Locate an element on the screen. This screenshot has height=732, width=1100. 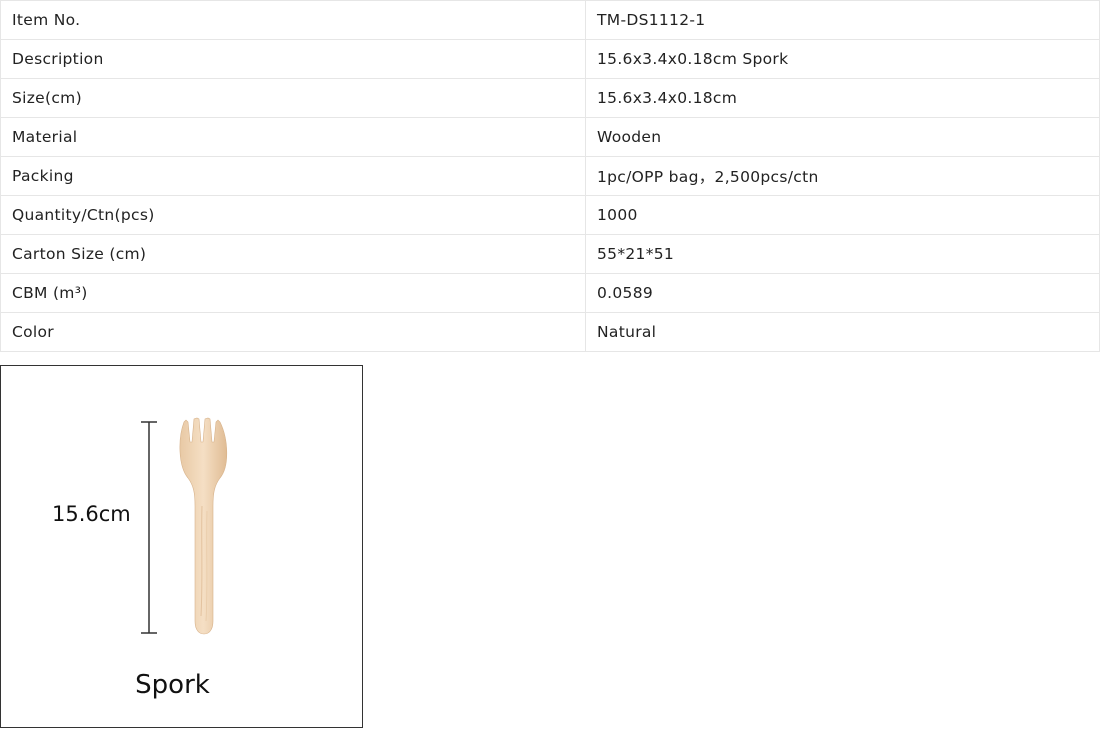
spec-label: Item No. is located at coordinates (293, 20).